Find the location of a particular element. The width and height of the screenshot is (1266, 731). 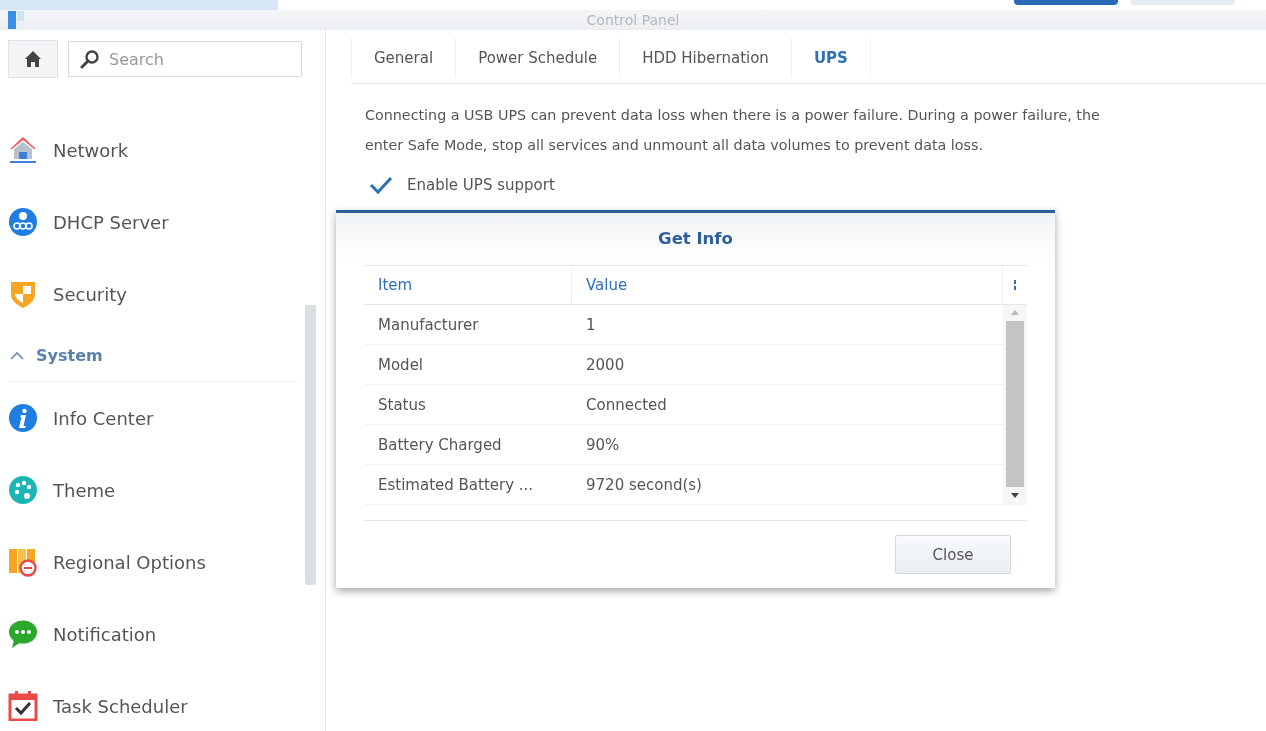

sidebar-item: Security is located at coordinates (153, 294).